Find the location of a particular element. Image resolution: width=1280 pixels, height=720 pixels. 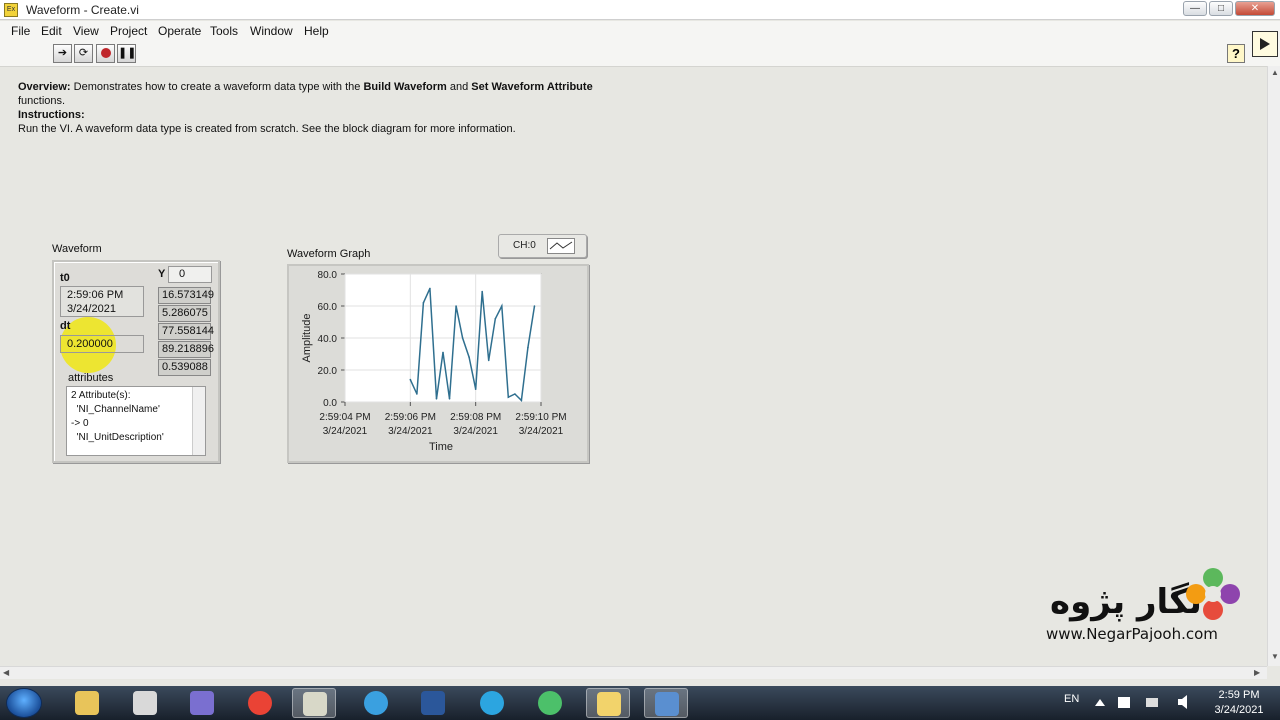

t0-indicator: 2:59:06 PM 3/24/2021 is located at coordinates (102, 301).